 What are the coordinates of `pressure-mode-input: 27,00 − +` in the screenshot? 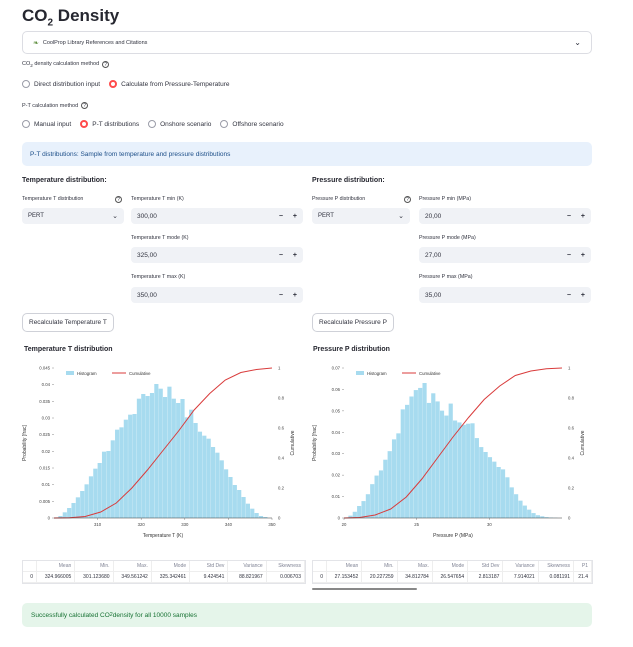 It's located at (505, 255).